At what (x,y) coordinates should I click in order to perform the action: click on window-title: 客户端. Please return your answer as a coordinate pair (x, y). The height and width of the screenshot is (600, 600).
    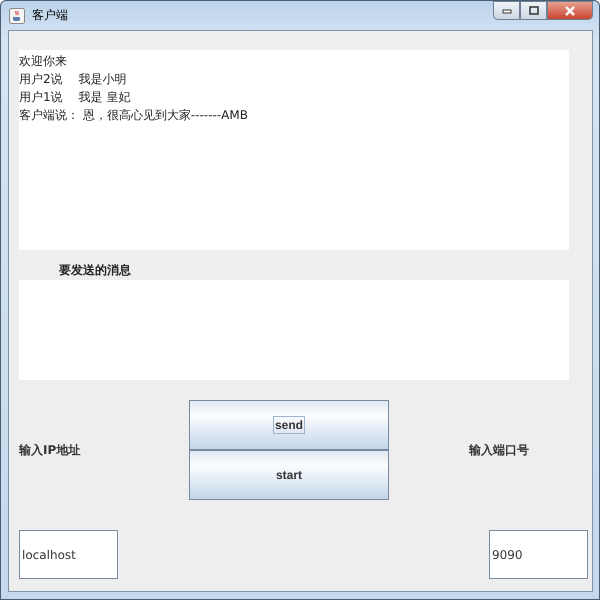
    Looking at the image, I should click on (50, 15).